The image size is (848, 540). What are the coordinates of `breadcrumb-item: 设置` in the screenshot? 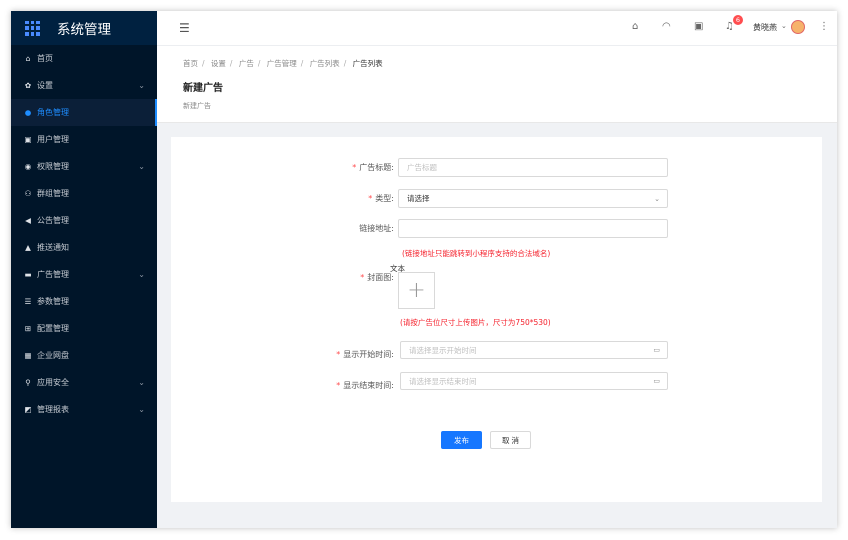 It's located at (218, 63).